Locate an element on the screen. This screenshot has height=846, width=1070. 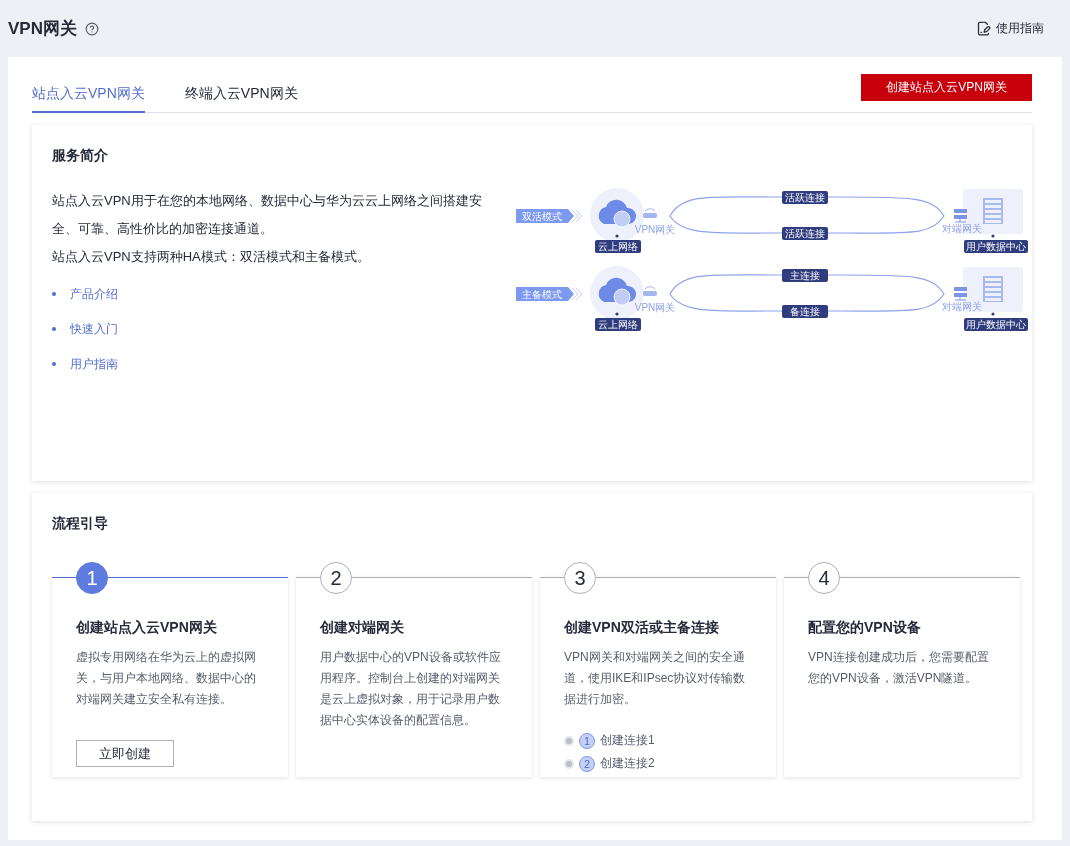
step-title: 创建VPN双活或主备连接 is located at coordinates (642, 628).